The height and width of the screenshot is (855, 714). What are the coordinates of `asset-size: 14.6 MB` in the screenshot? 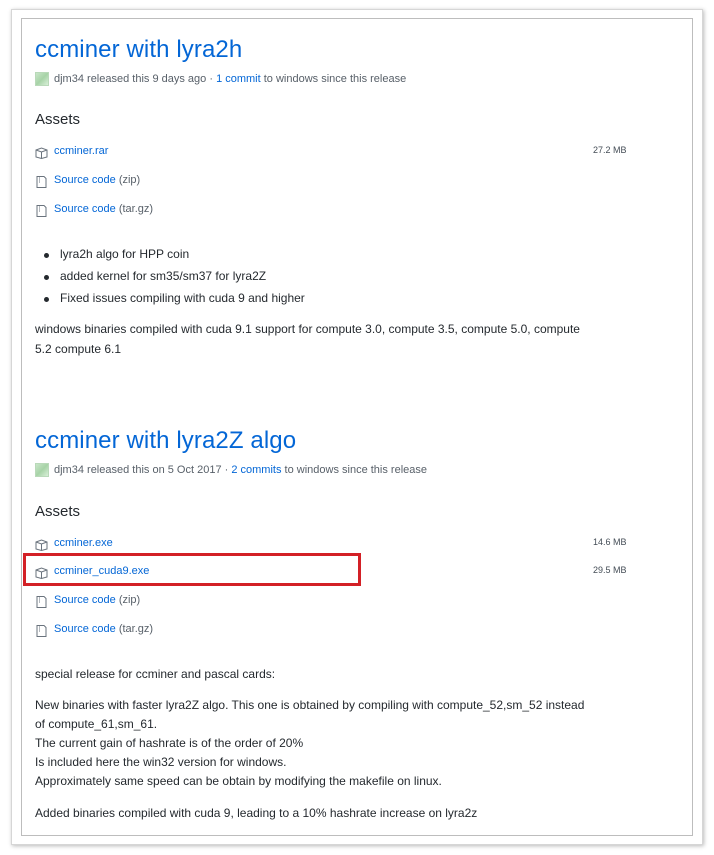 It's located at (610, 542).